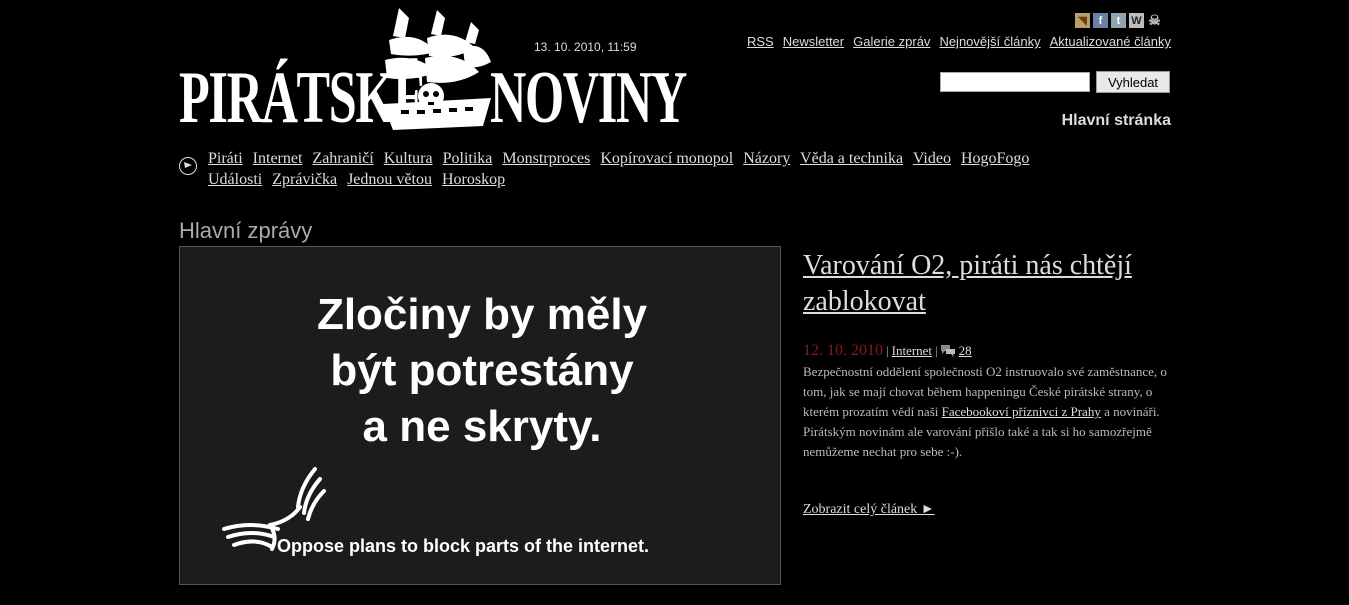 This screenshot has height=605, width=1349. Describe the element at coordinates (995, 158) in the screenshot. I see `nav-hogofogo: HogoFogo` at that location.